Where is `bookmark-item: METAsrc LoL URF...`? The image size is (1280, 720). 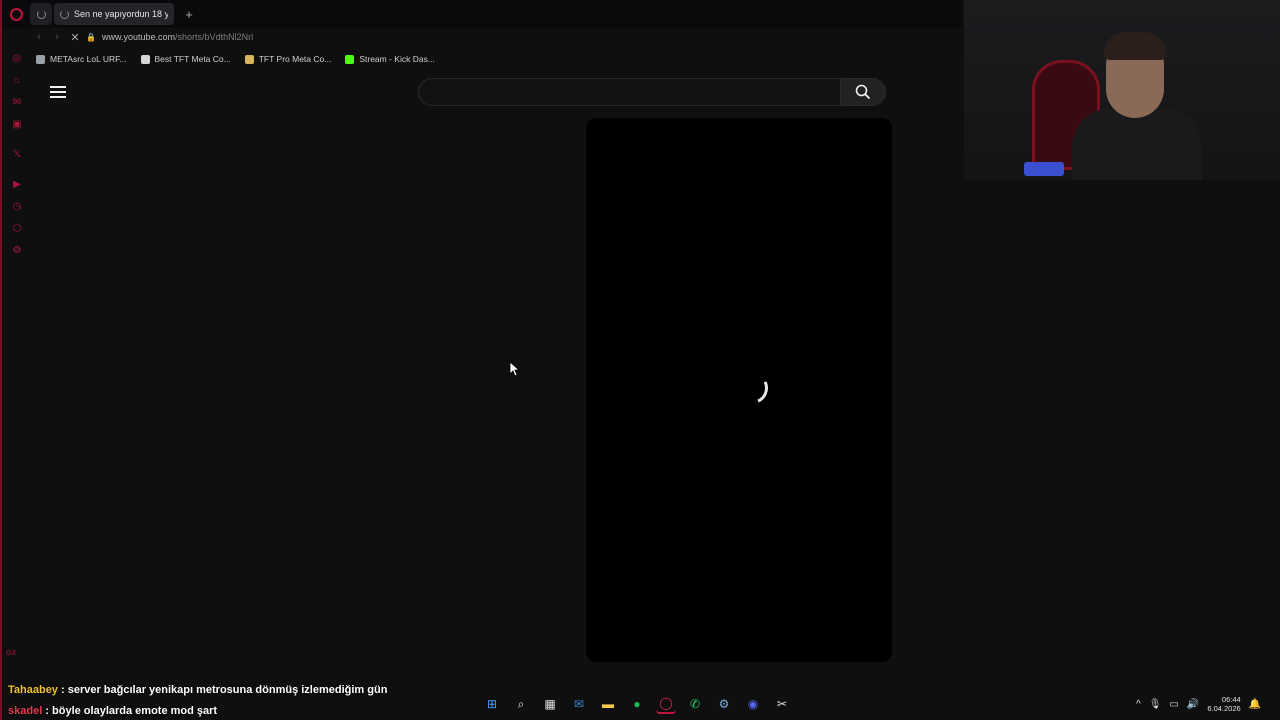 bookmark-item: METAsrc LoL URF... is located at coordinates (81, 59).